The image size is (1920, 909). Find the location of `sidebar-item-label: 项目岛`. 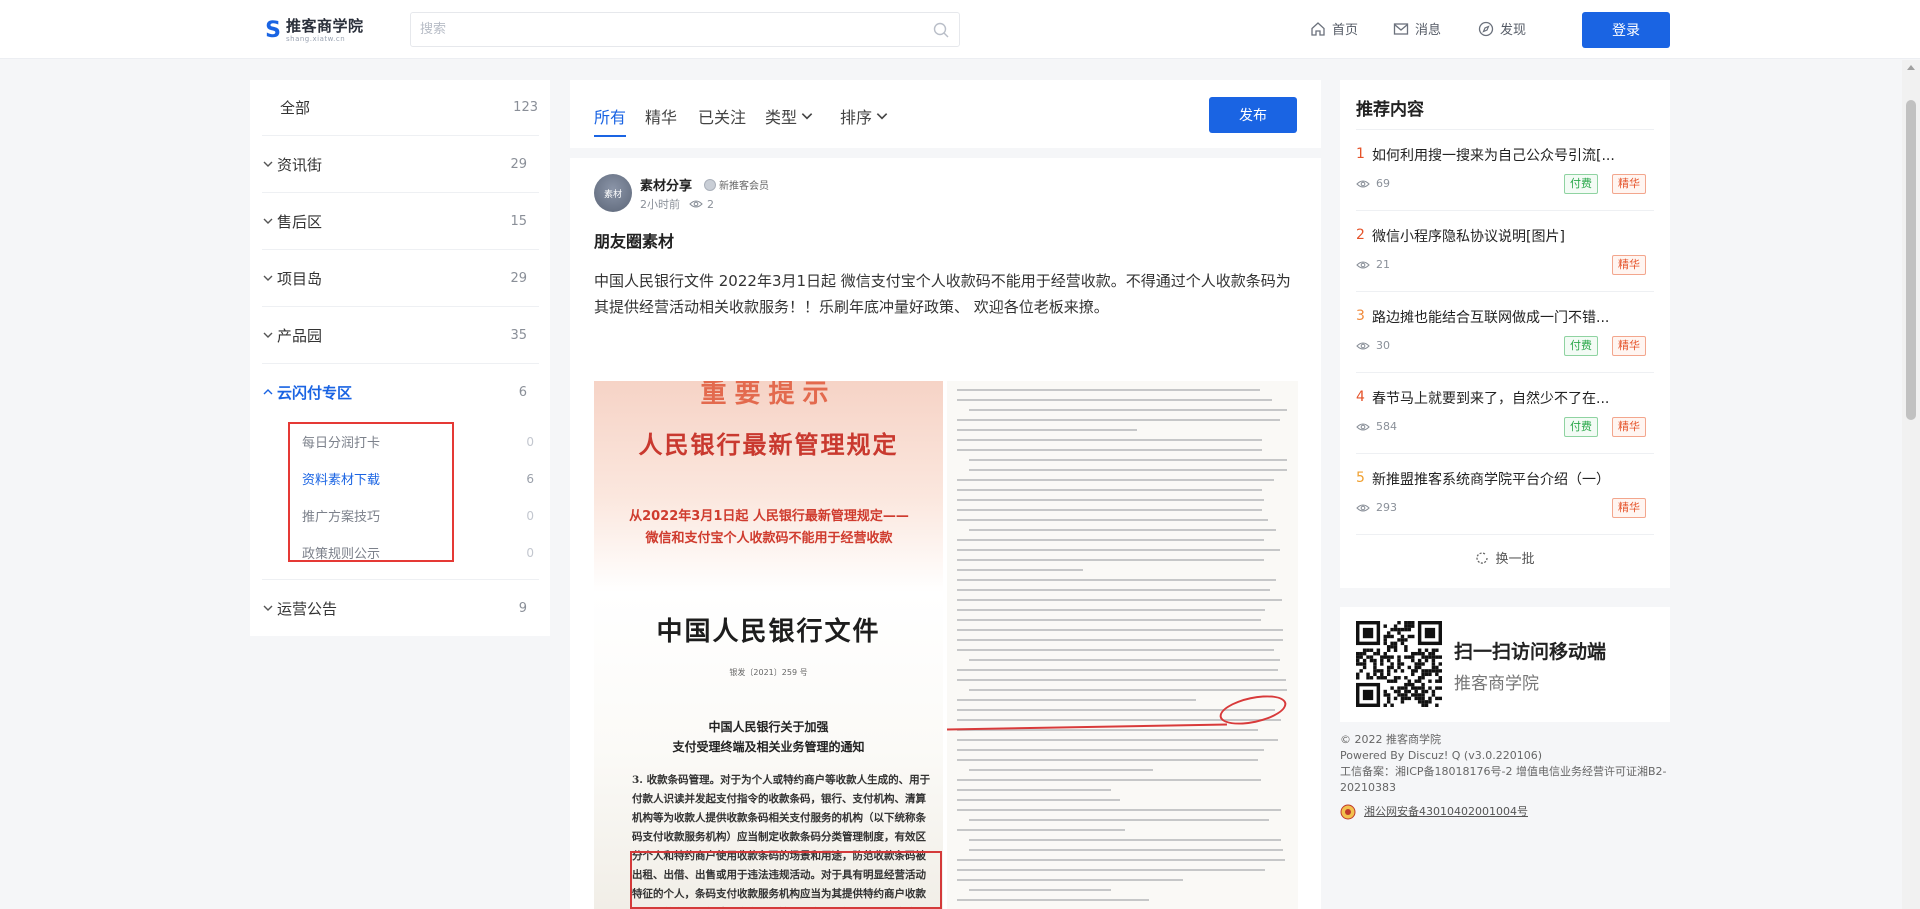

sidebar-item-label: 项目岛 is located at coordinates (300, 278).